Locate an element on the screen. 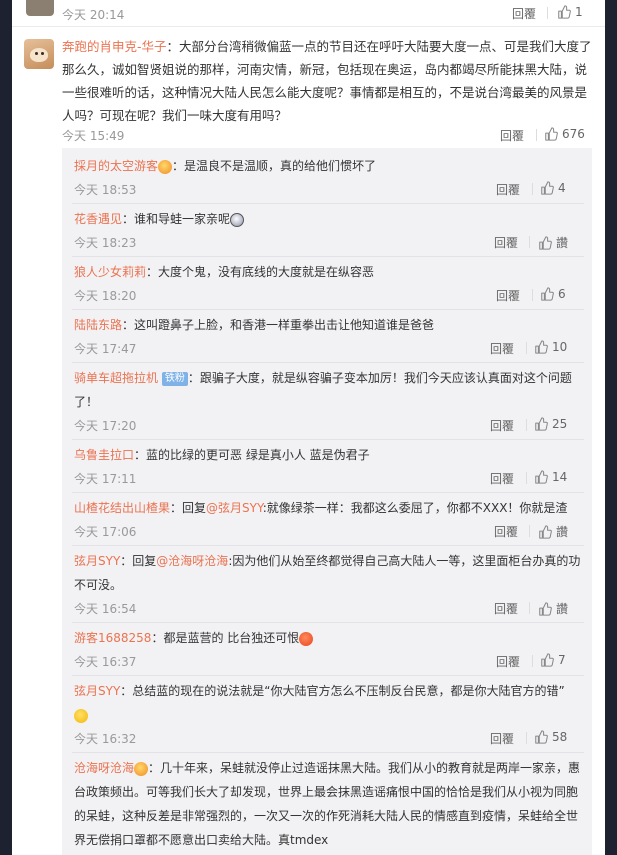 This screenshot has height=855, width=617. reply-text: ：总结蓝的现在的说法就是“你大陆官方怎么不压制反台民意，都是你大陆官方的错” is located at coordinates (342, 691).